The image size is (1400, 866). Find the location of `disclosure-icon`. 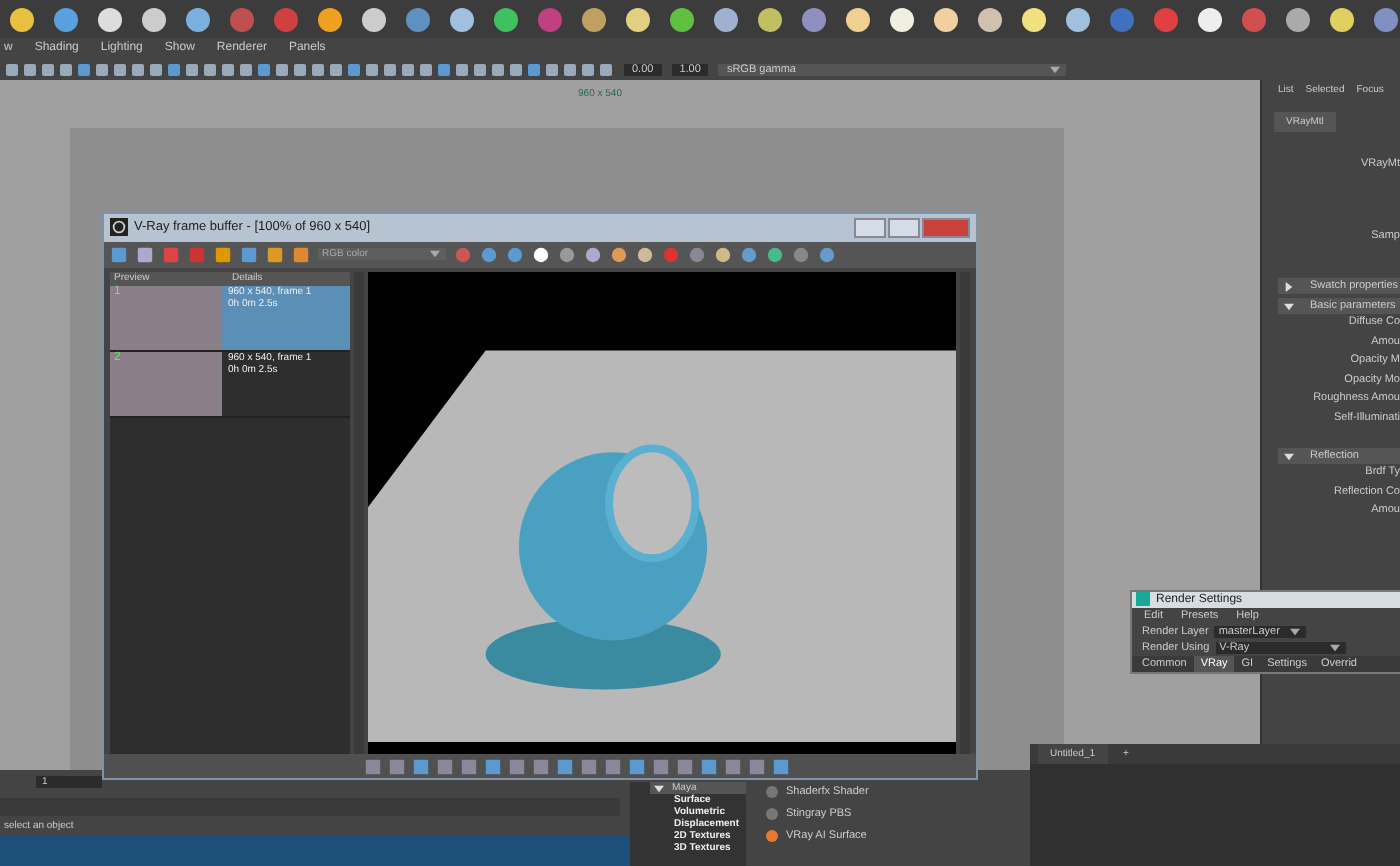

disclosure-icon is located at coordinates (1289, 456).